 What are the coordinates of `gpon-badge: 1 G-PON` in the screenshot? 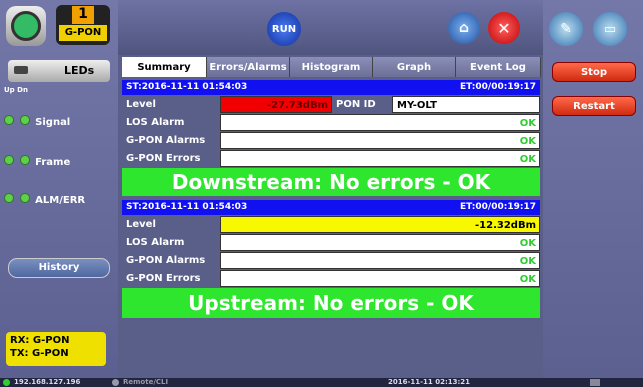 It's located at (83, 25).